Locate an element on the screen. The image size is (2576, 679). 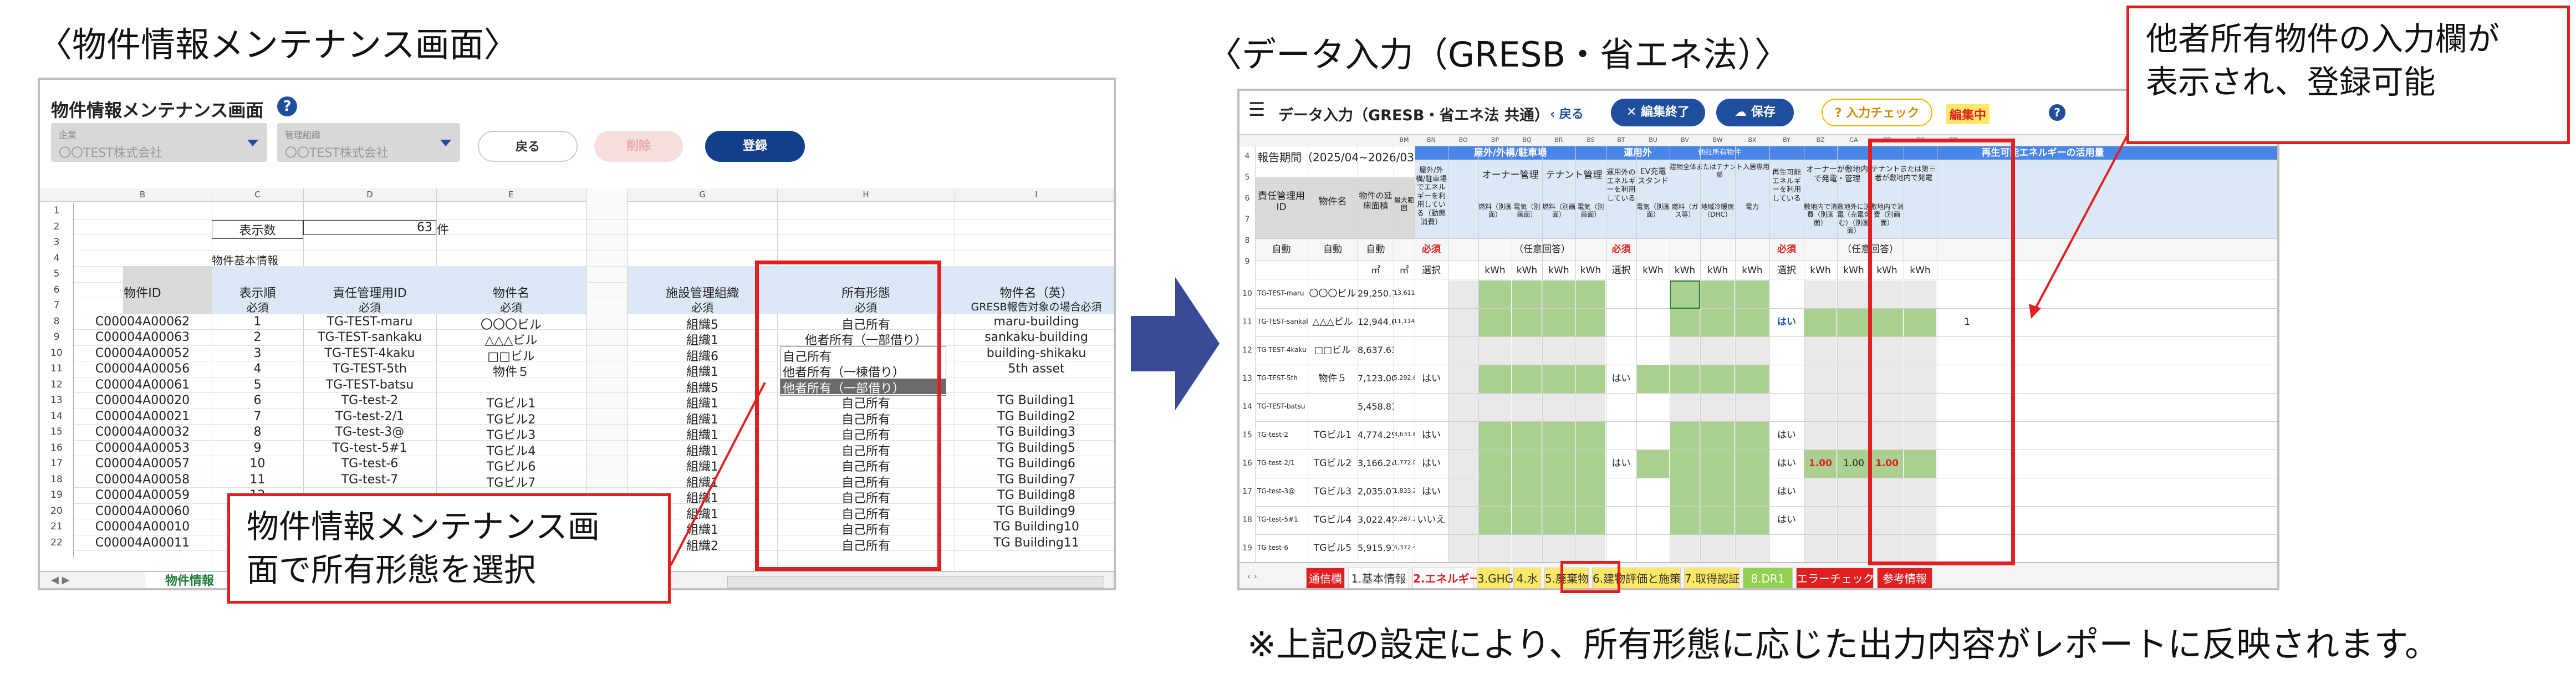
save-button: ☁ 保存 is located at coordinates (1755, 112).